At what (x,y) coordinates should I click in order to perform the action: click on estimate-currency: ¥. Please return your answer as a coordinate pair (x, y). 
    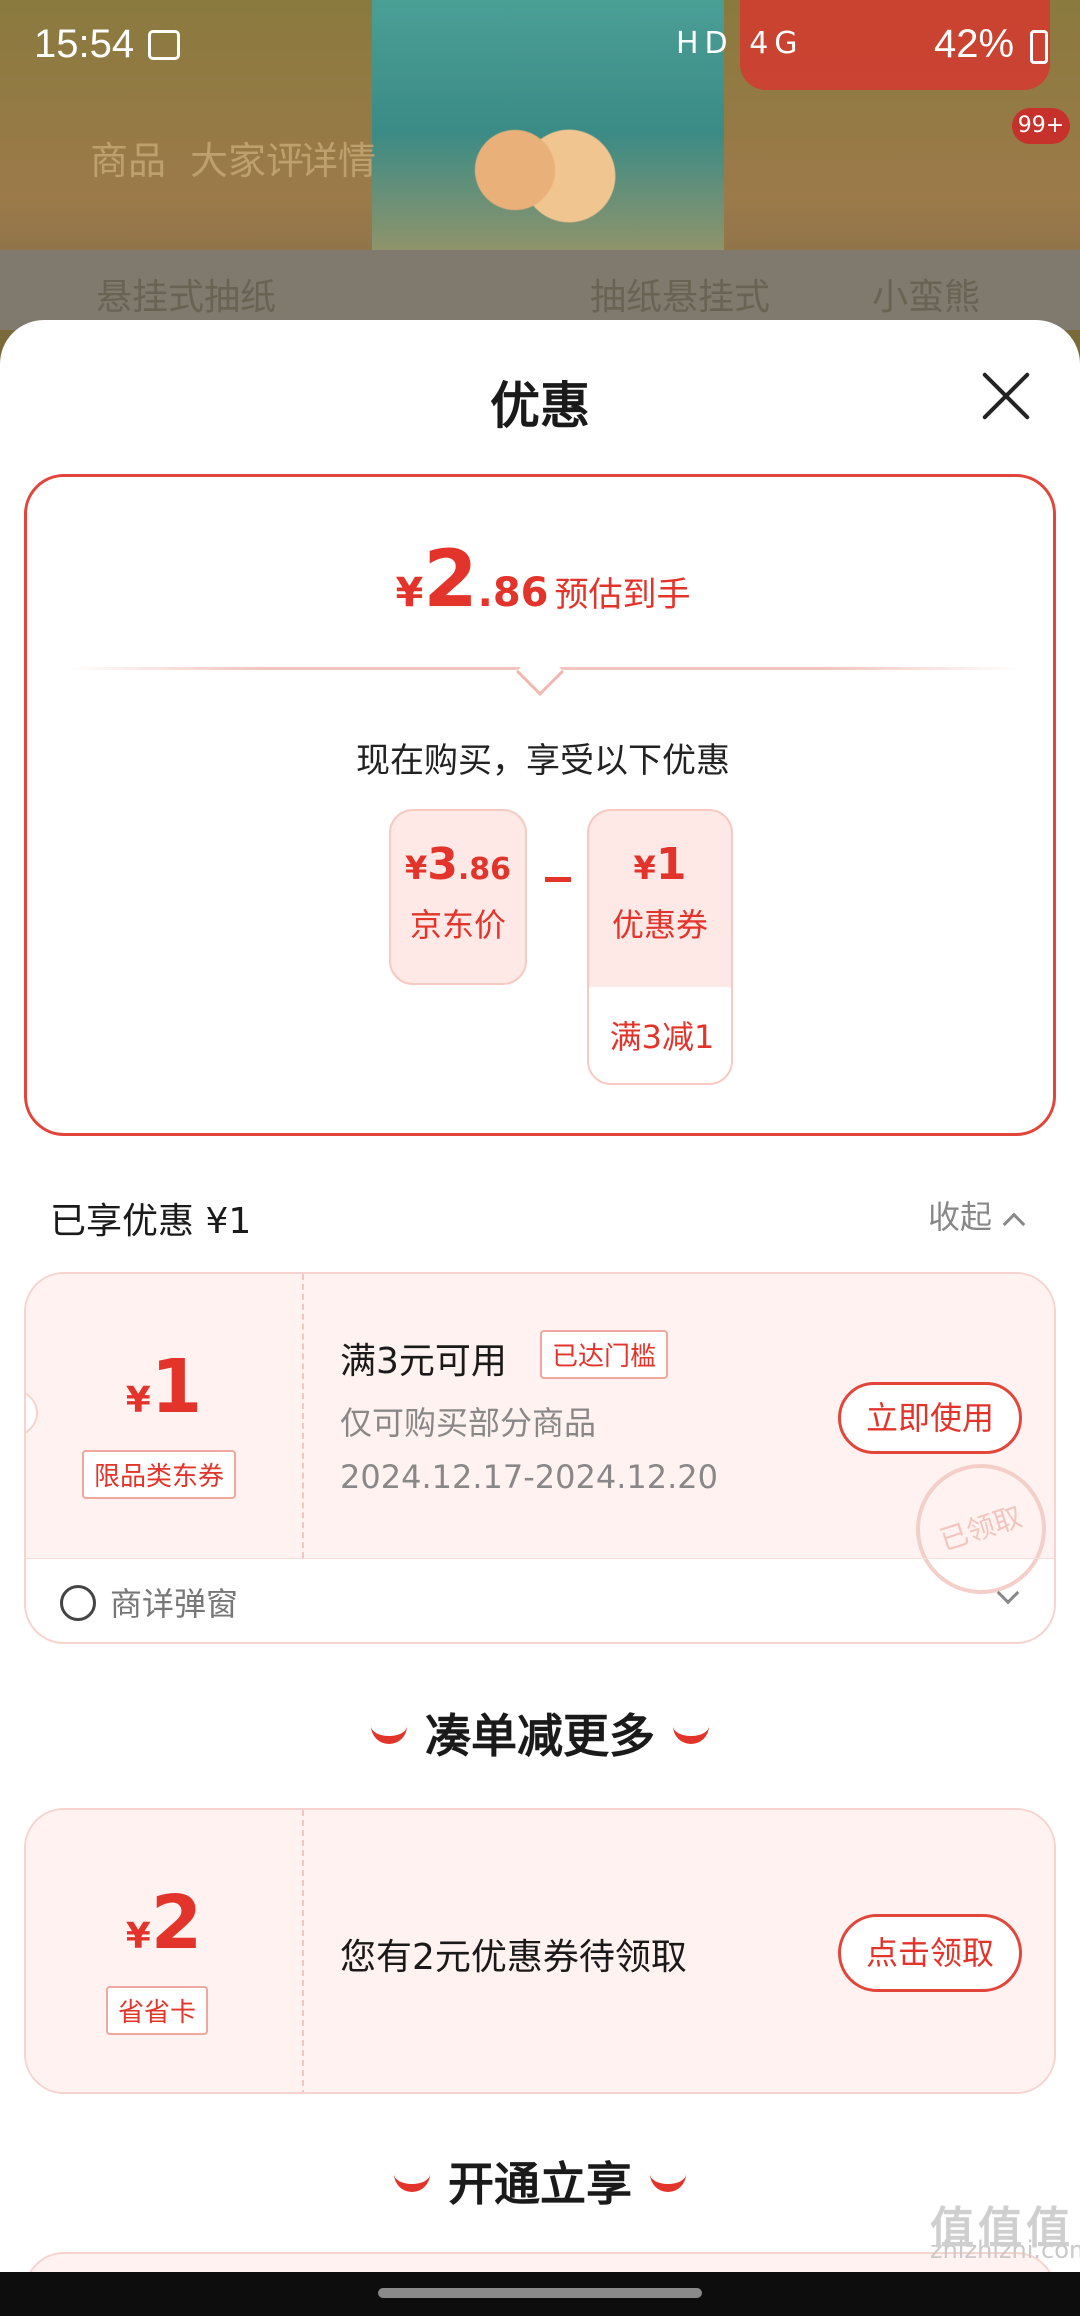
    Looking at the image, I should click on (409, 593).